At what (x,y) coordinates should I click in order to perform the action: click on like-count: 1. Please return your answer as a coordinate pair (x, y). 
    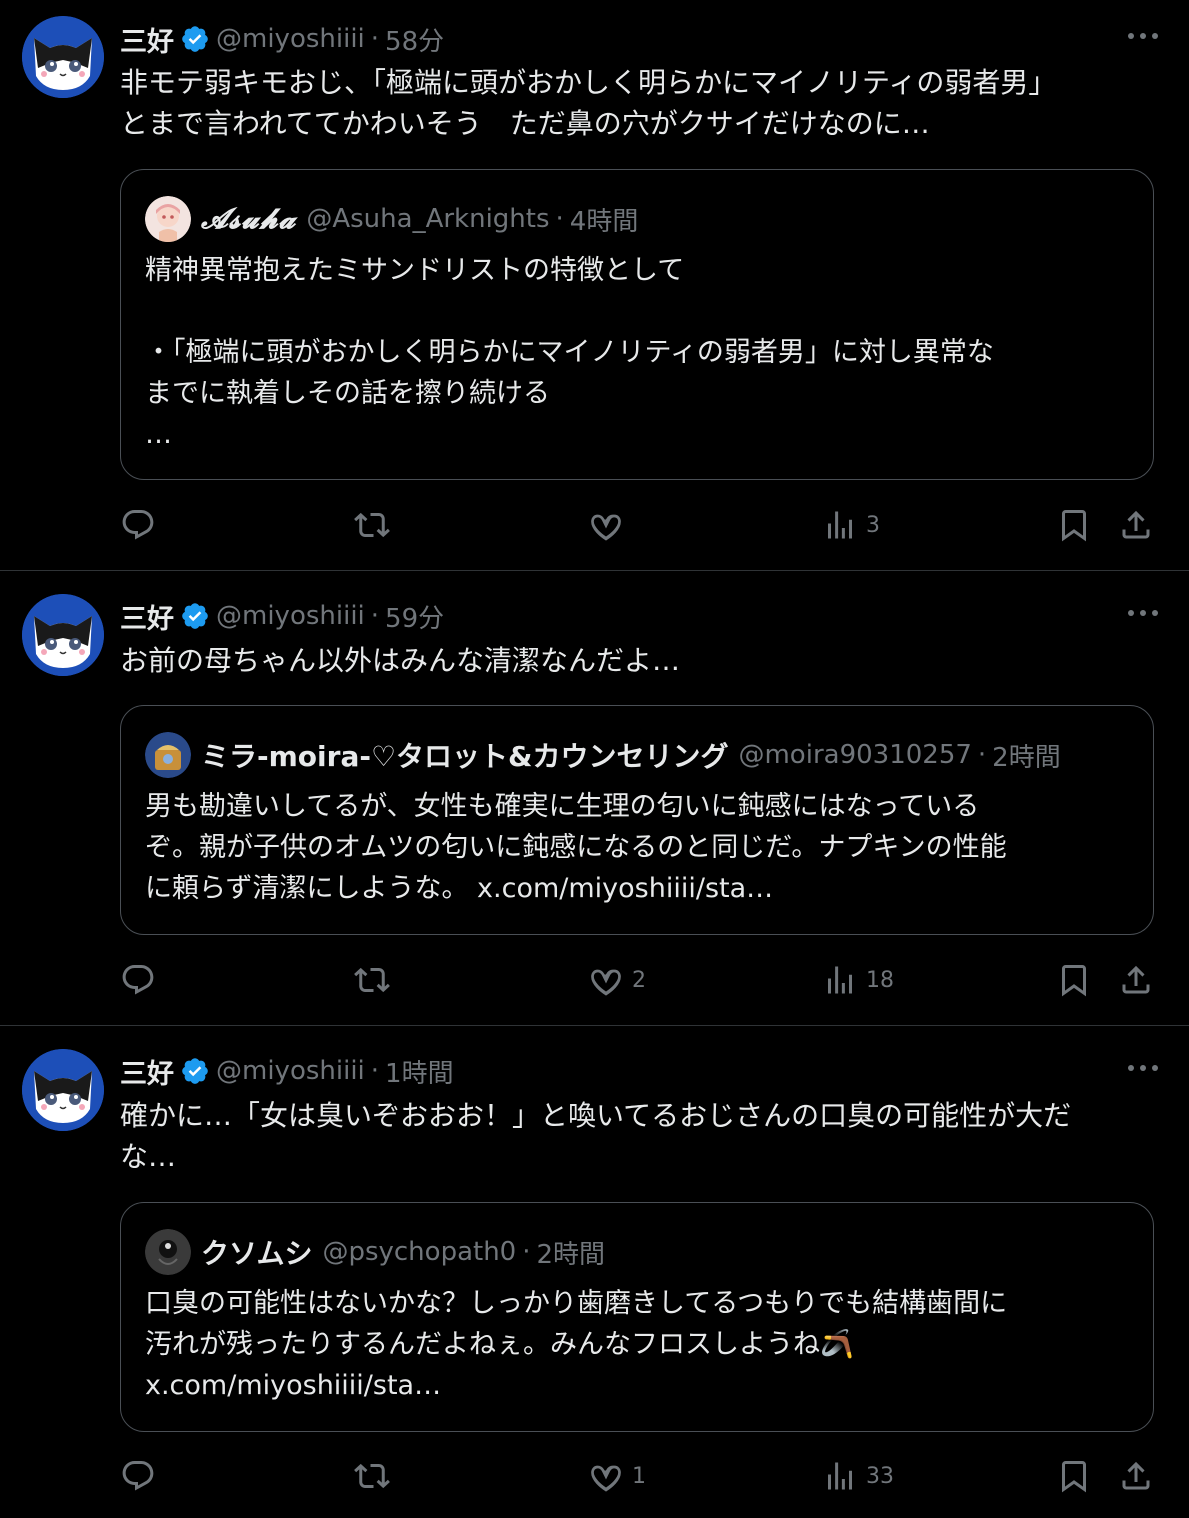
    Looking at the image, I should click on (639, 1476).